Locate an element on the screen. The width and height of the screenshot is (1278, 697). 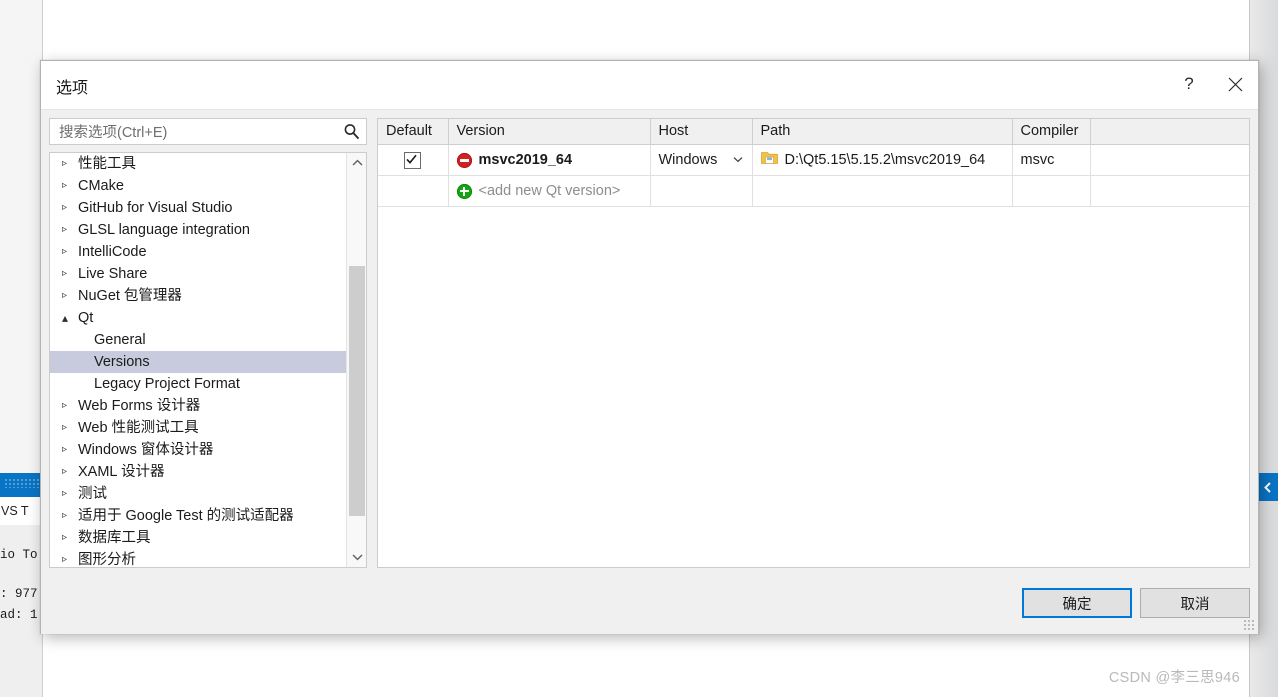
console-line-2: : 977 is located at coordinates (19, 594).